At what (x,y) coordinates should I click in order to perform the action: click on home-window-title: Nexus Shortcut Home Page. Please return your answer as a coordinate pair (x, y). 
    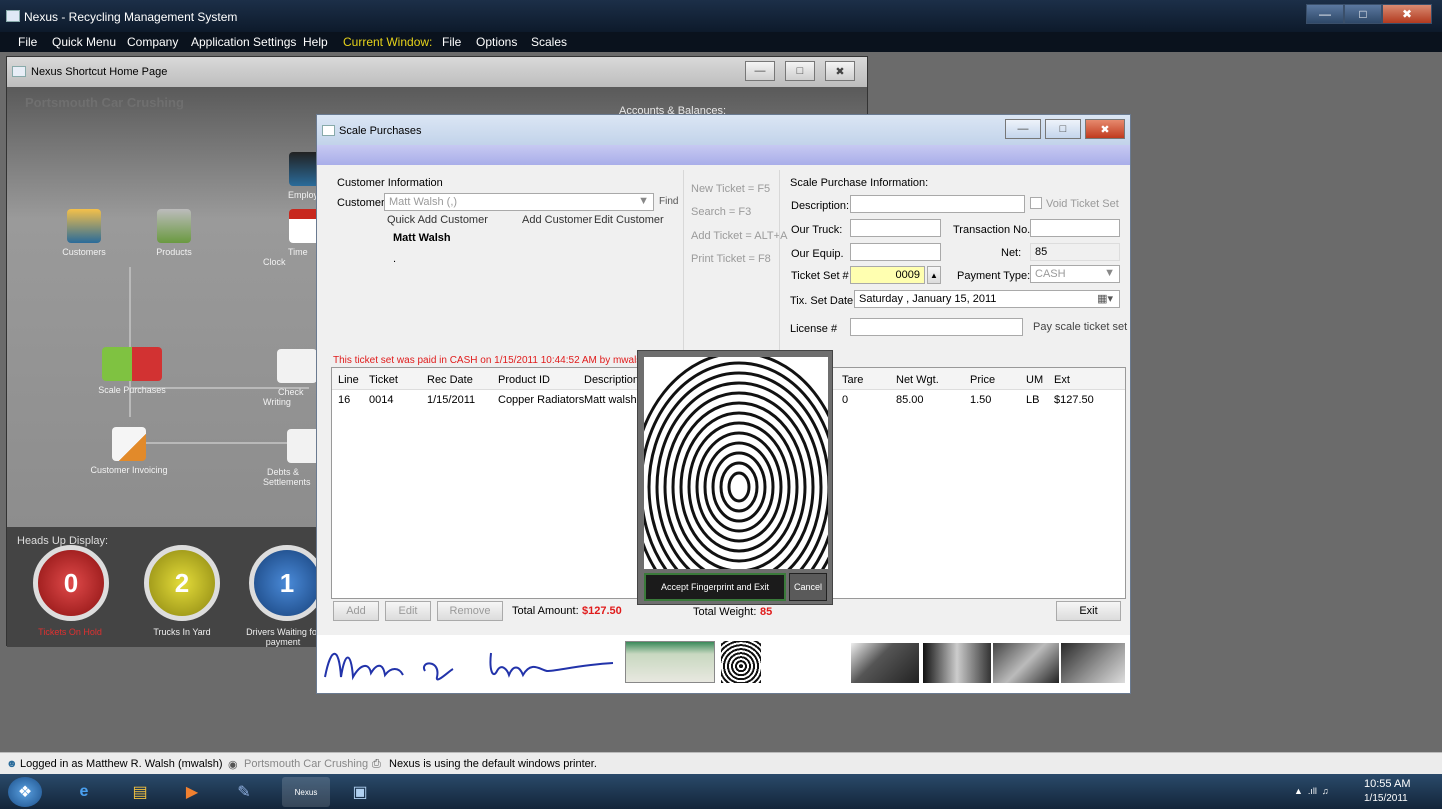
    Looking at the image, I should click on (99, 72).